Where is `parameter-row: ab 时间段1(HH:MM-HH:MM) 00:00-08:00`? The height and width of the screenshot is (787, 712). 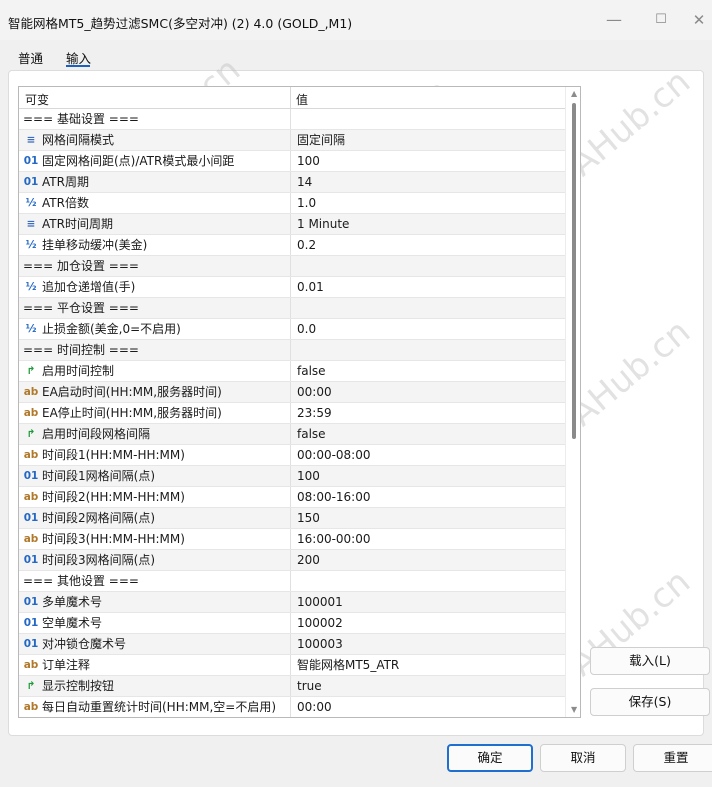 parameter-row: ab 时间段1(HH:MM-HH:MM) 00:00-08:00 is located at coordinates (292, 455).